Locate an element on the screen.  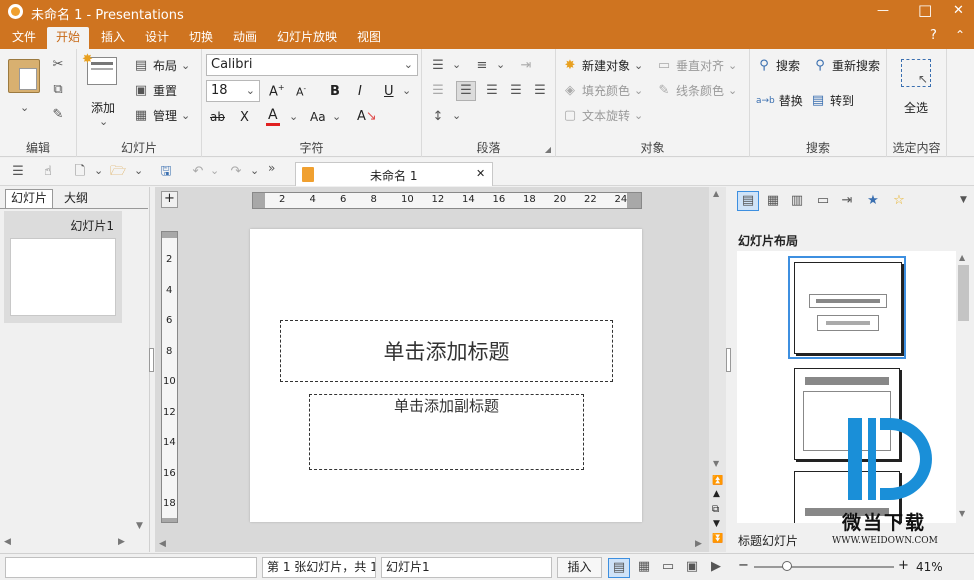
new-document-dropdown-icon: ⌄ is located at coordinates (98, 170).